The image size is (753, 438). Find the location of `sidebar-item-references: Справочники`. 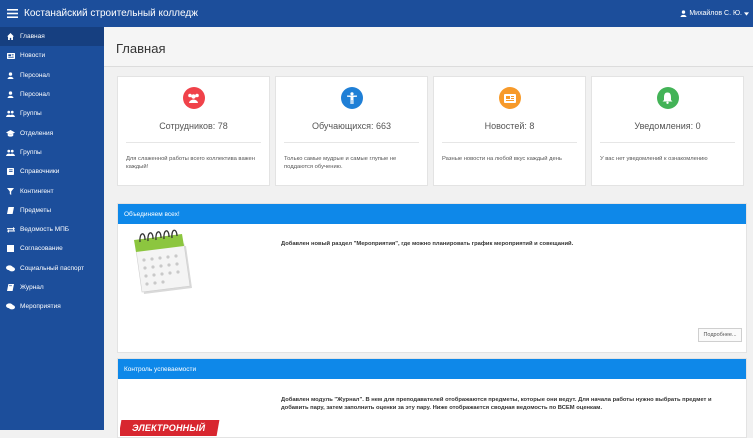

sidebar-item-references: Справочники is located at coordinates (52, 171).